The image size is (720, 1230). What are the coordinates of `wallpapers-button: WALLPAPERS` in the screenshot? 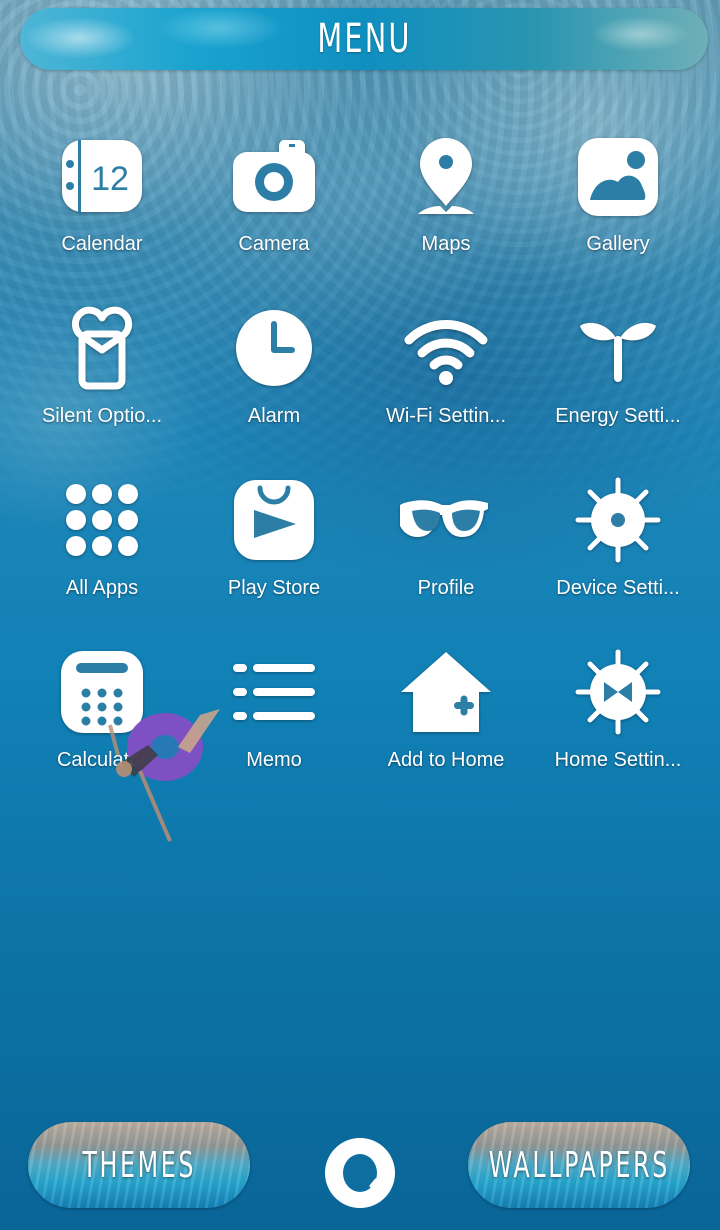 It's located at (579, 1165).